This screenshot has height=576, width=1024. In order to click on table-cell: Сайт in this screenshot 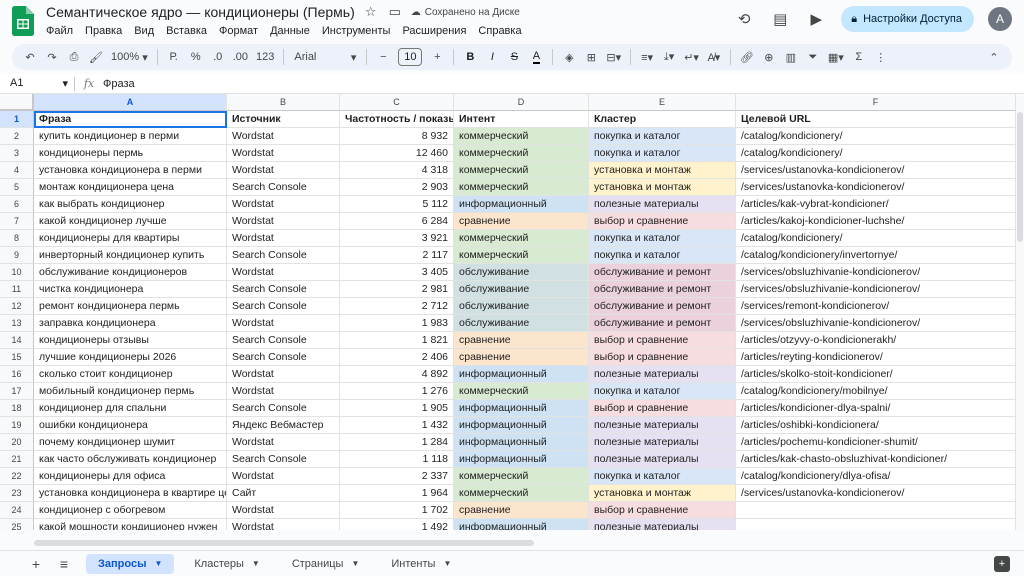, I will do `click(283, 493)`.